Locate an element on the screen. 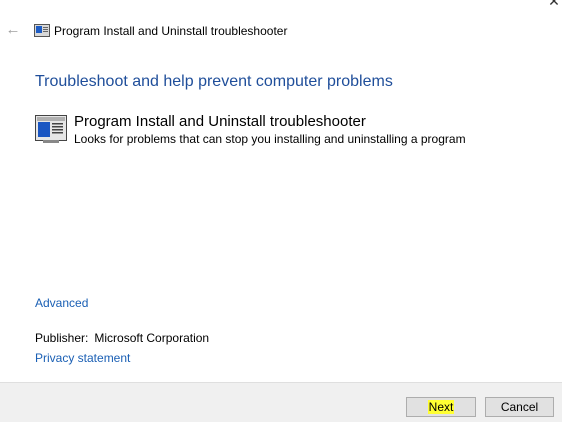 This screenshot has width=562, height=422. troubleshooter-icon is located at coordinates (51, 129).